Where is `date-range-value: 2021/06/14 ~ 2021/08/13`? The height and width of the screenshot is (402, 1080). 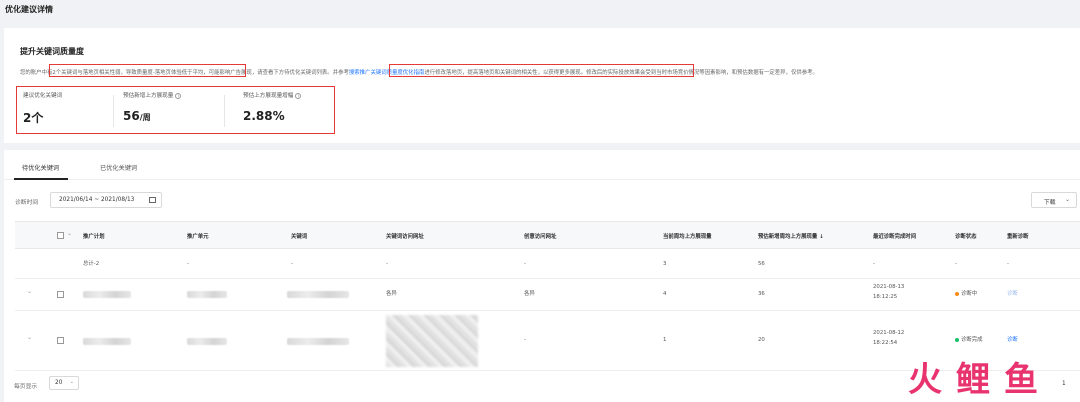
date-range-value: 2021/06/14 ~ 2021/08/13 is located at coordinates (97, 200).